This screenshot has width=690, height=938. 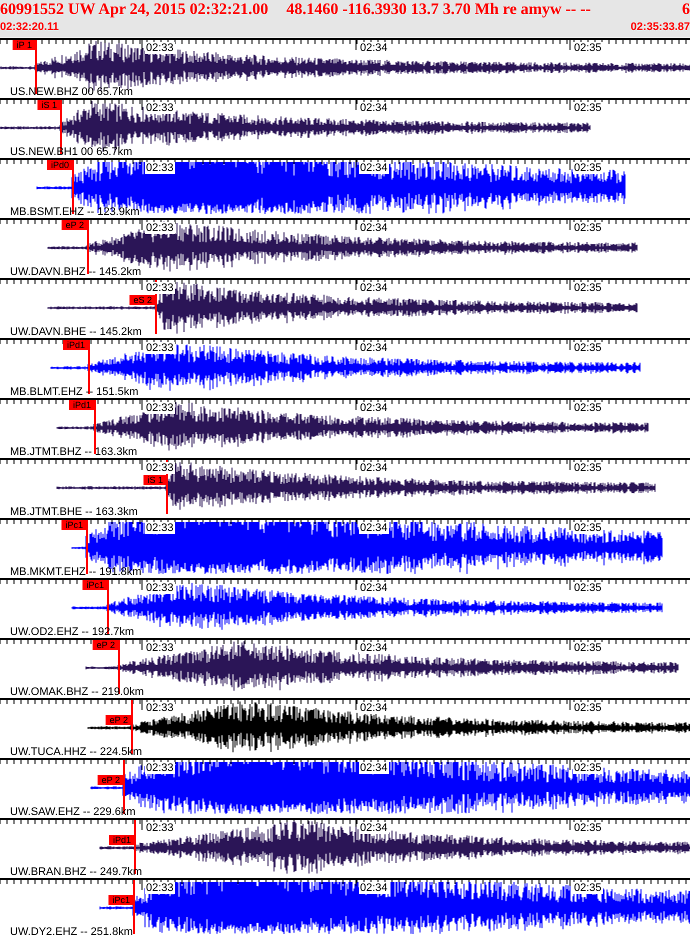 What do you see at coordinates (71, 152) in the screenshot?
I see `station-label: US.NEW.BH1 00 65.7km` at bounding box center [71, 152].